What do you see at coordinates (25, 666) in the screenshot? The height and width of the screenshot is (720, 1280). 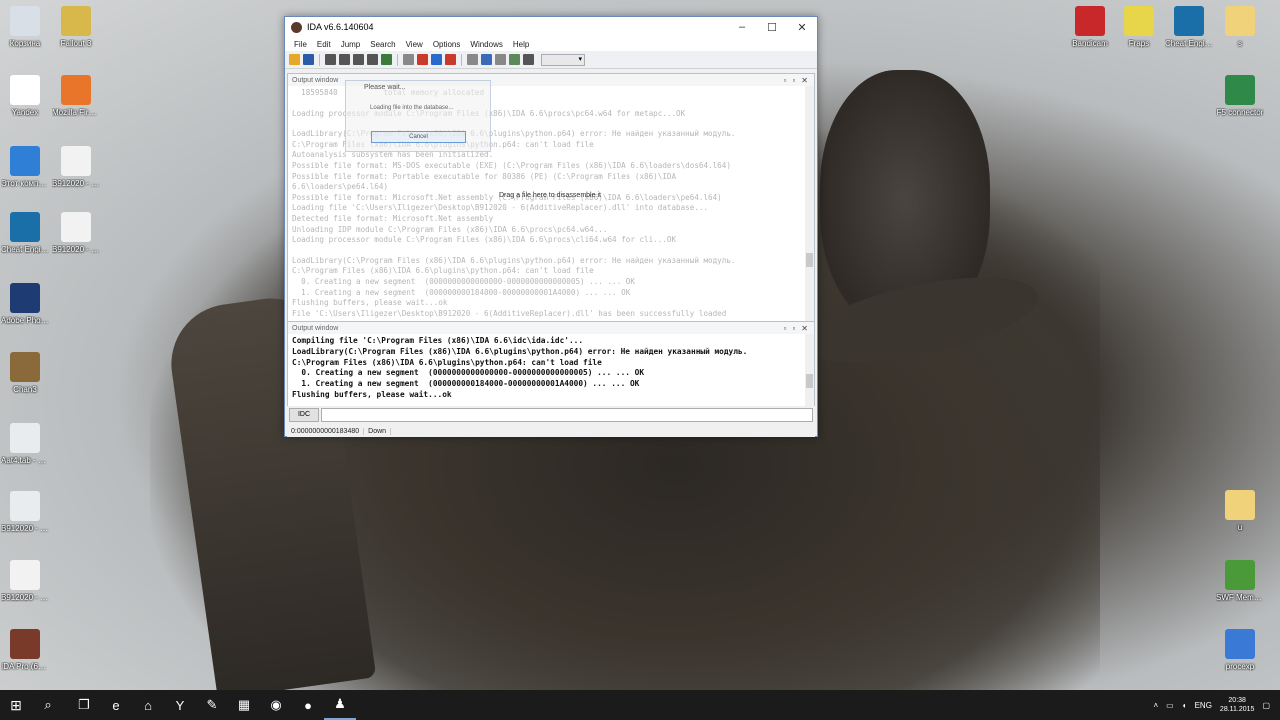 I see `desktop-icon-label: IDA Pro (64-bit)` at bounding box center [25, 666].